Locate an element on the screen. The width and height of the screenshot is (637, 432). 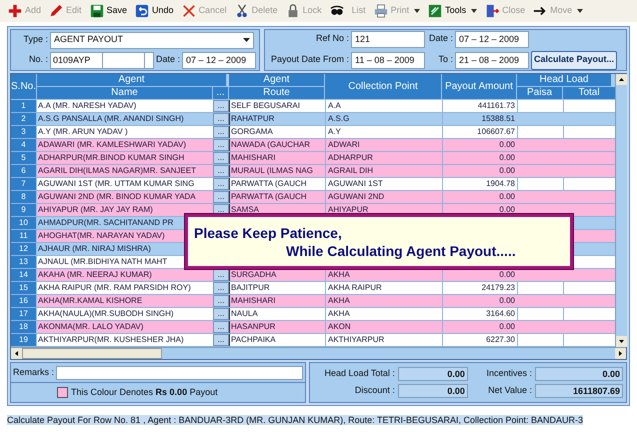
scroll-right-icon is located at coordinates (620, 353).